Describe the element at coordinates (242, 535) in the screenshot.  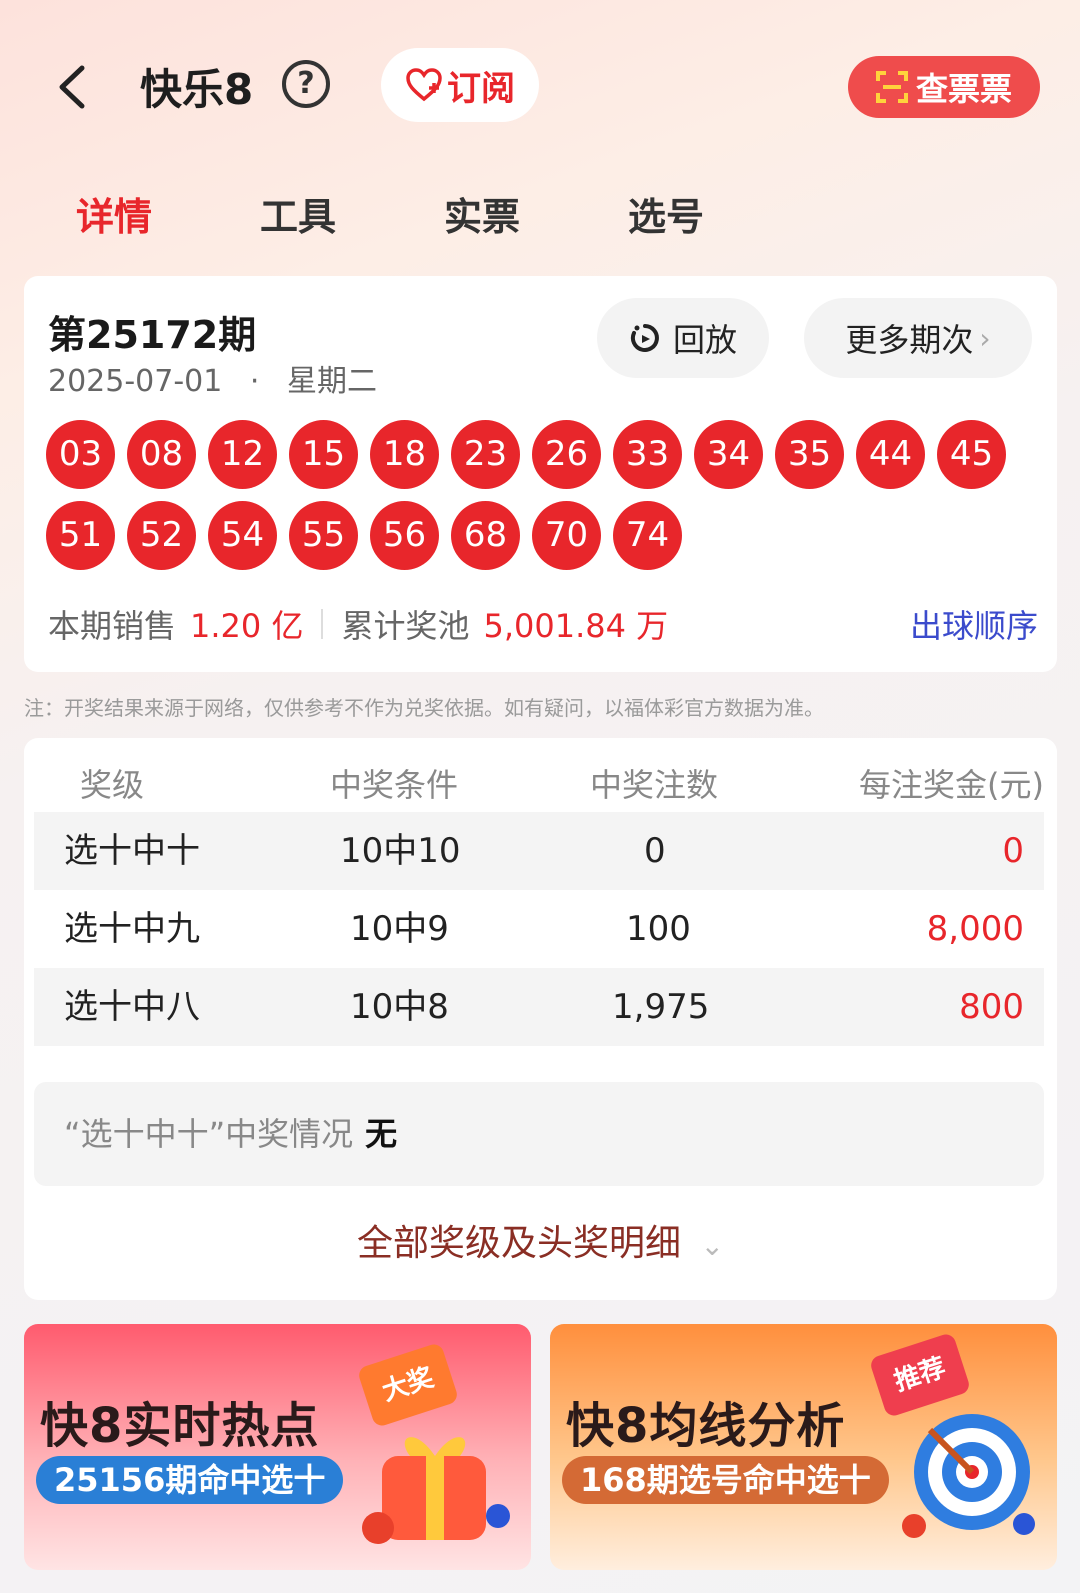
I see `number-ball: 54` at that location.